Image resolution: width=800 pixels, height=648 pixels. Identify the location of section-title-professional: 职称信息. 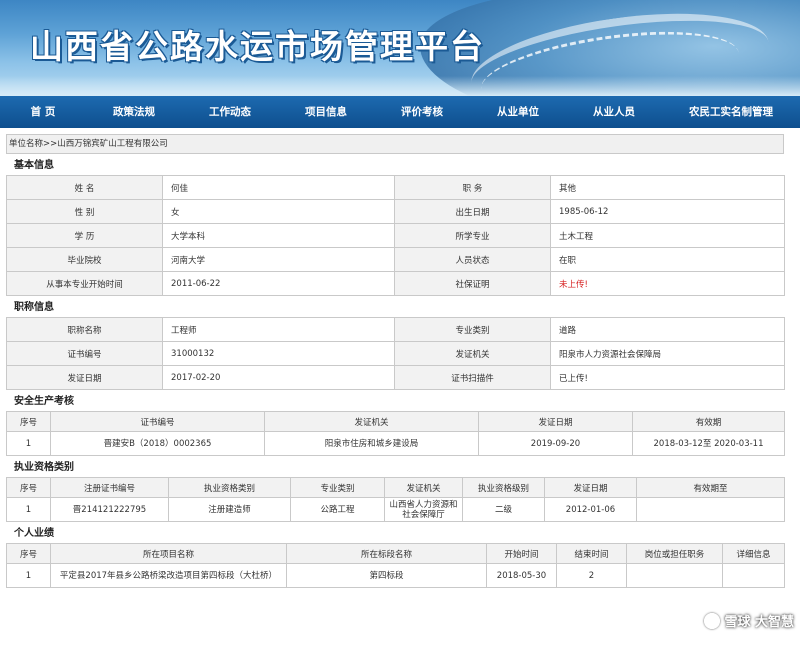
(34, 307).